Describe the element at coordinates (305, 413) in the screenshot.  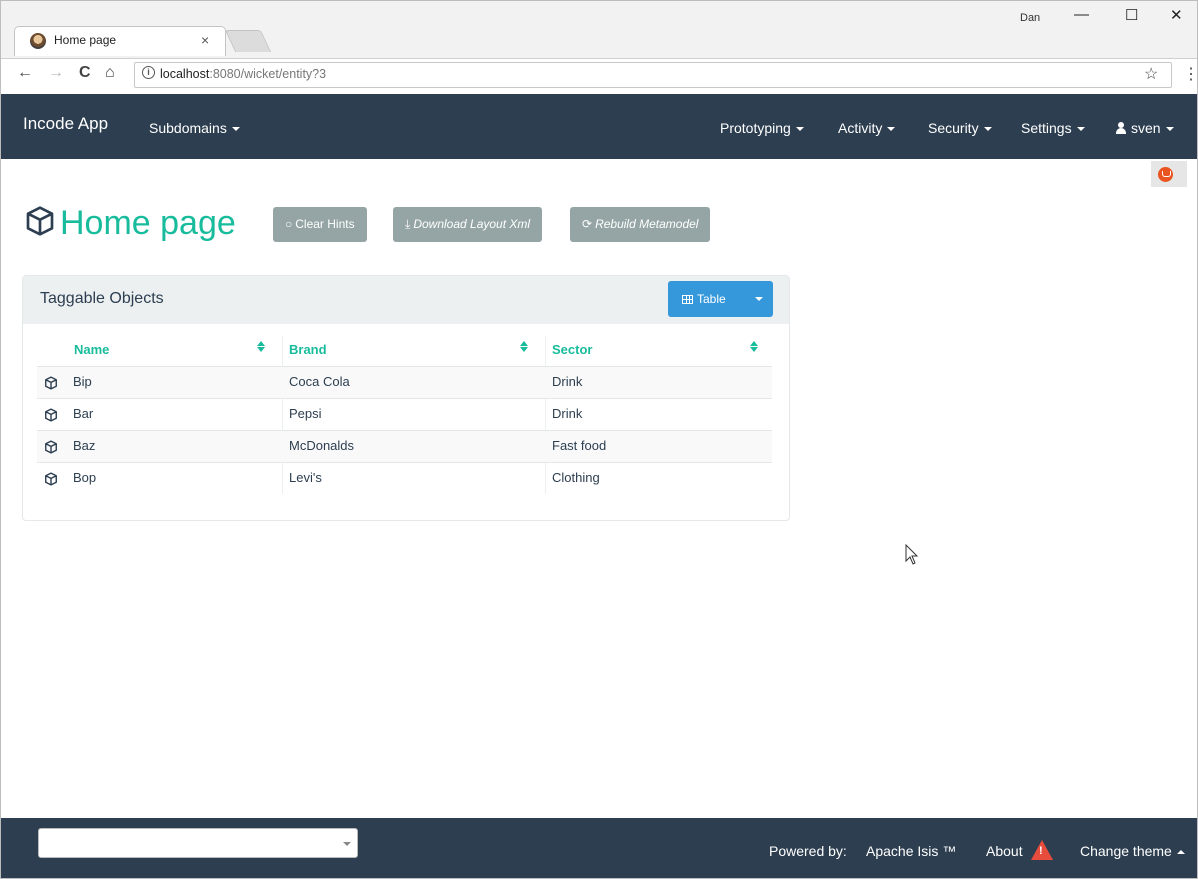
I see `cell-brand: Pepsi` at that location.